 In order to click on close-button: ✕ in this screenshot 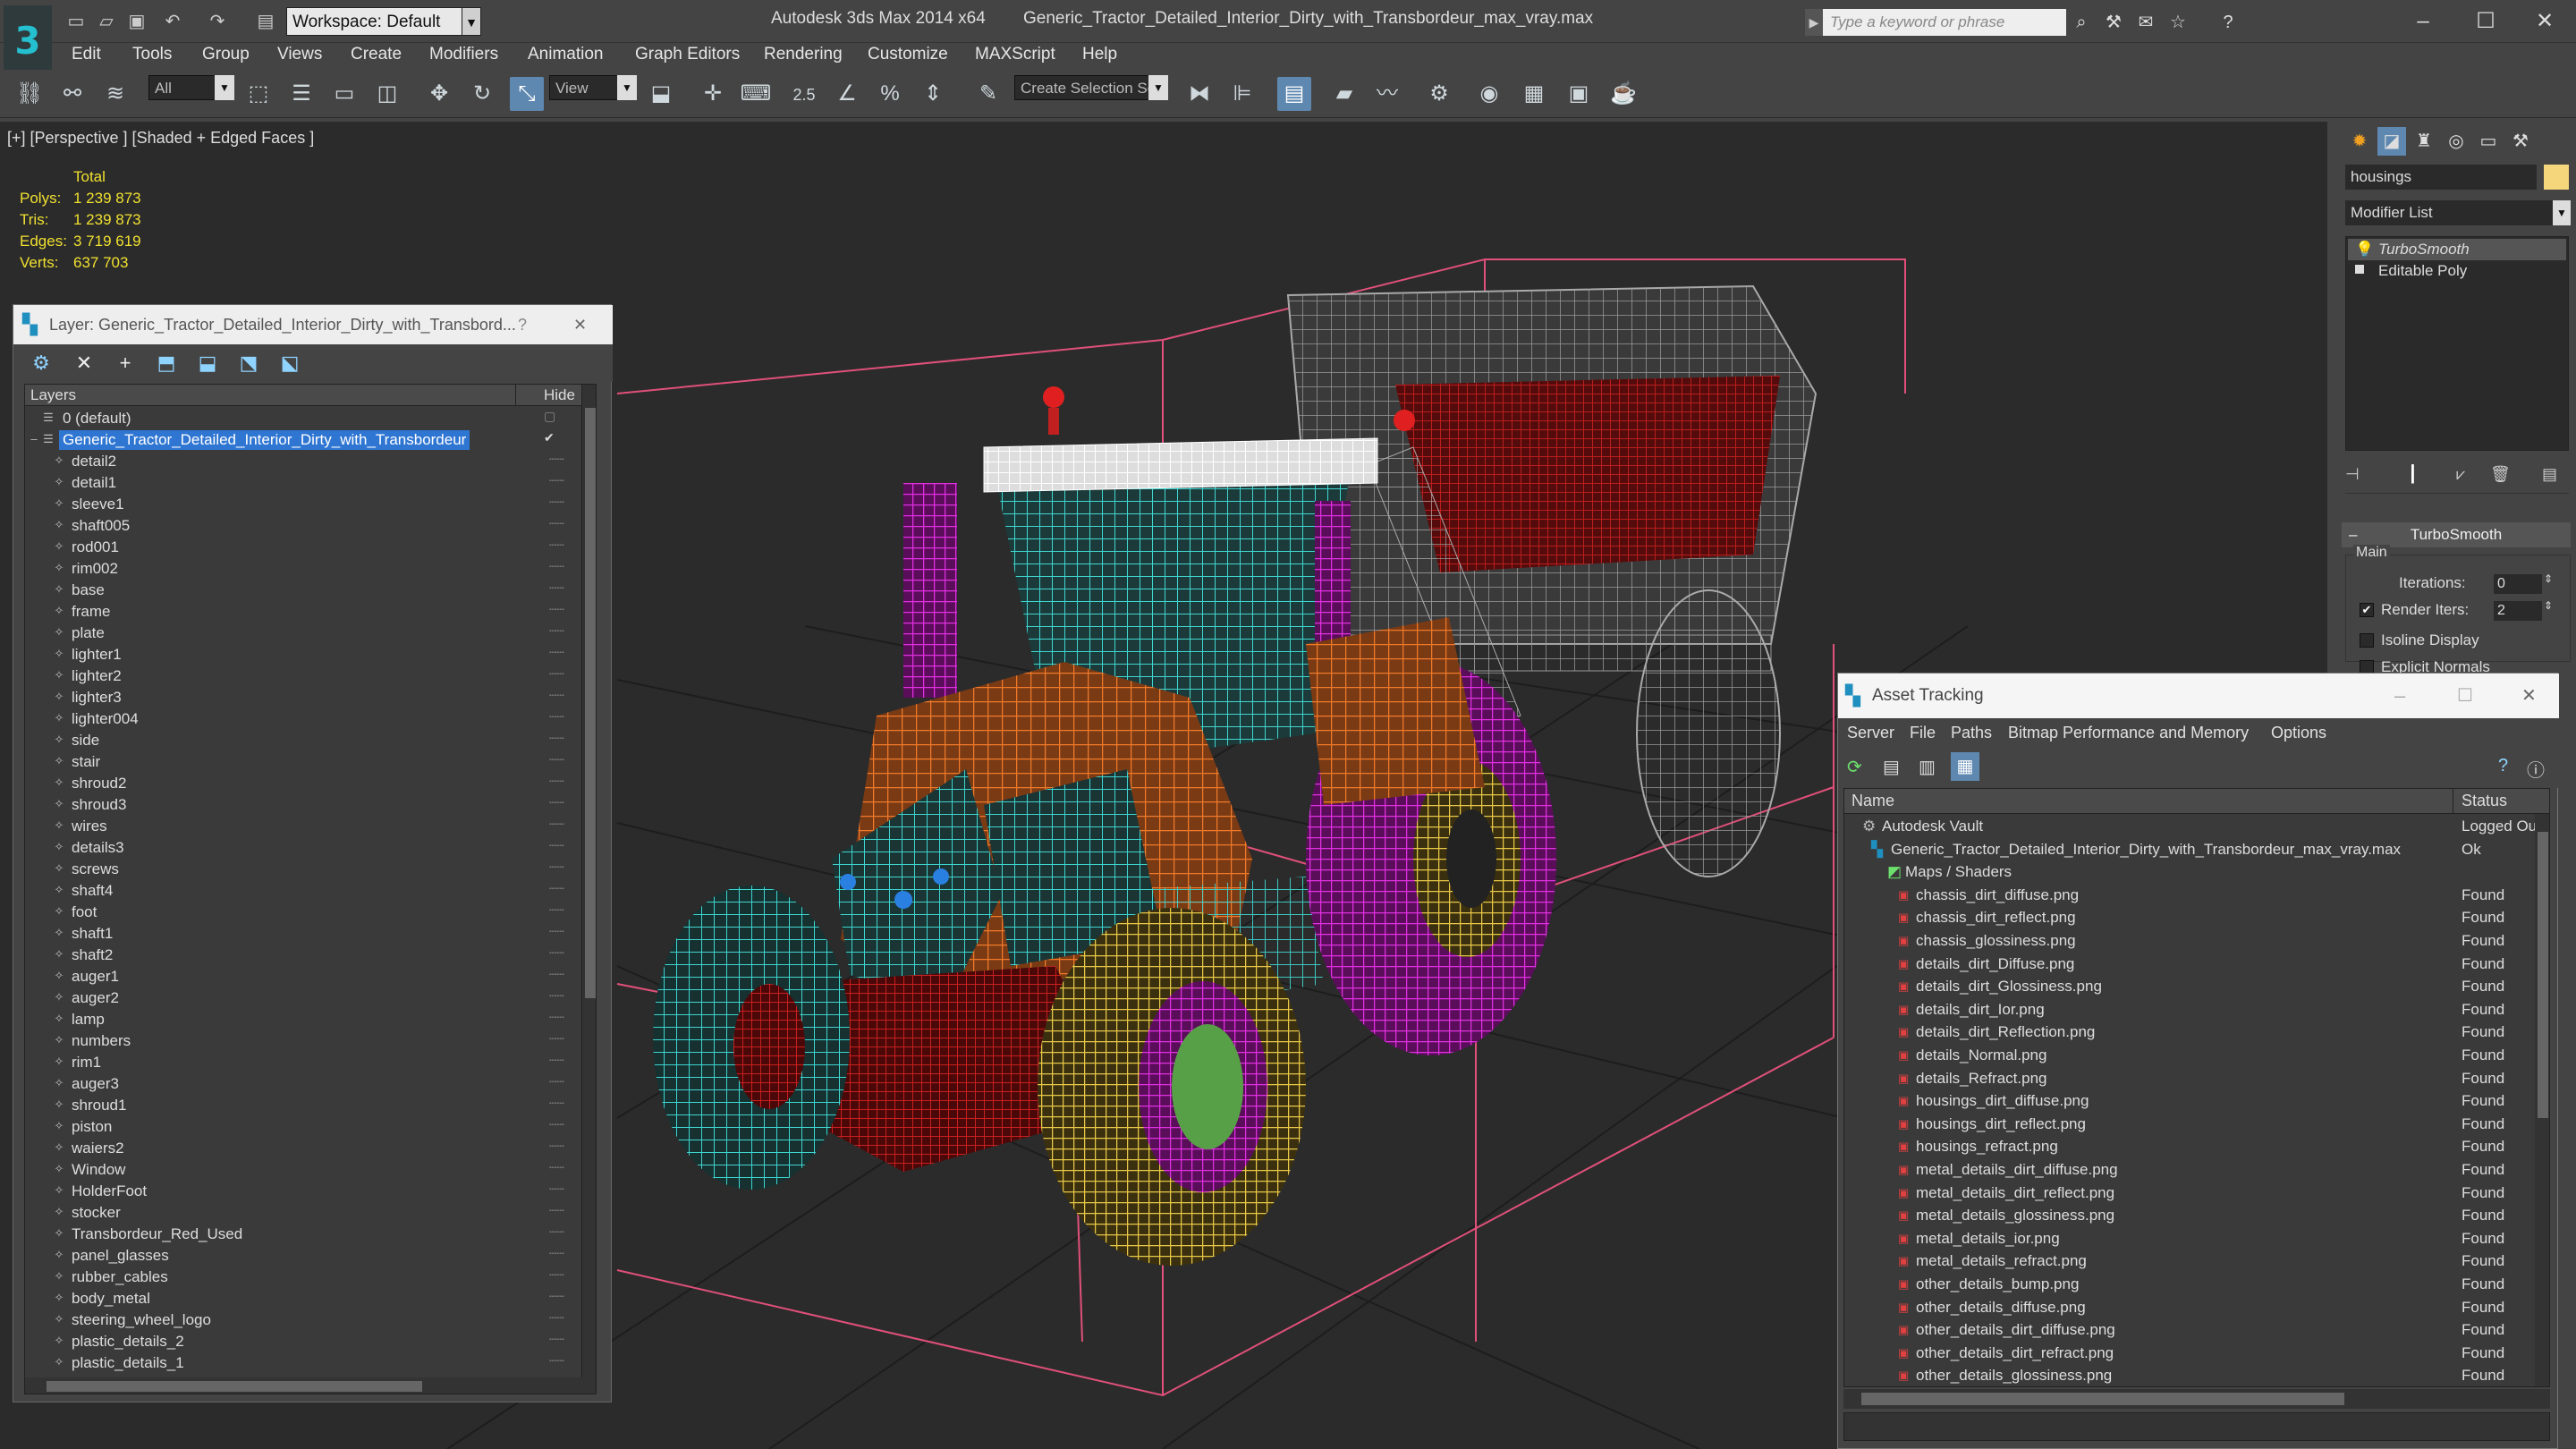, I will do `click(2544, 21)`.